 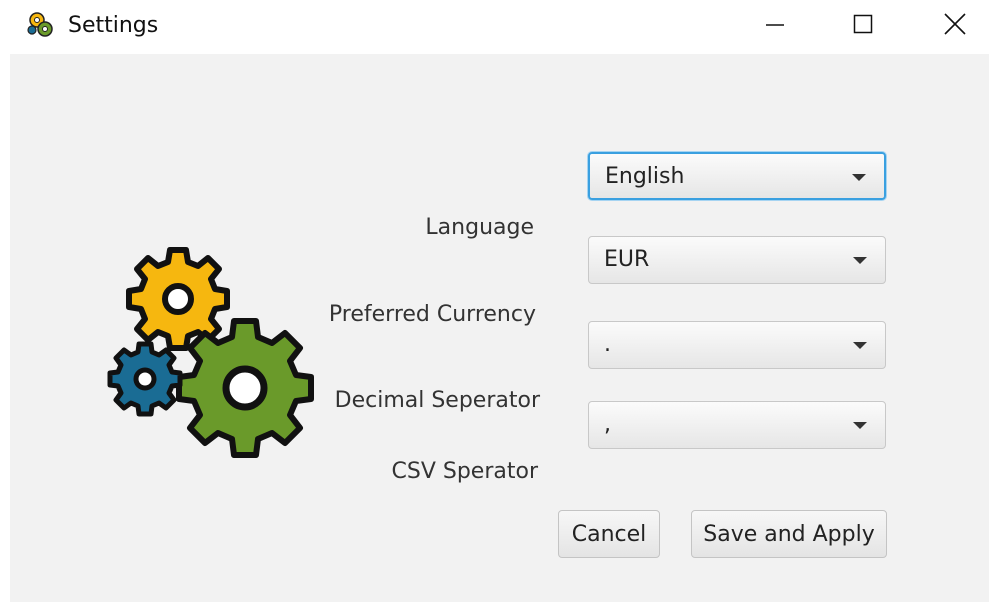 What do you see at coordinates (737, 260) in the screenshot?
I see `currency-select: EUR` at bounding box center [737, 260].